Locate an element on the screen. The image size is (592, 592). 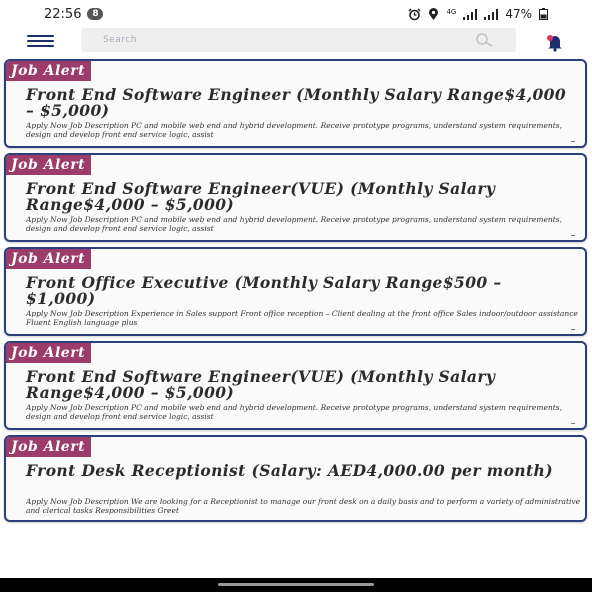
alarm-icon is located at coordinates (414, 14).